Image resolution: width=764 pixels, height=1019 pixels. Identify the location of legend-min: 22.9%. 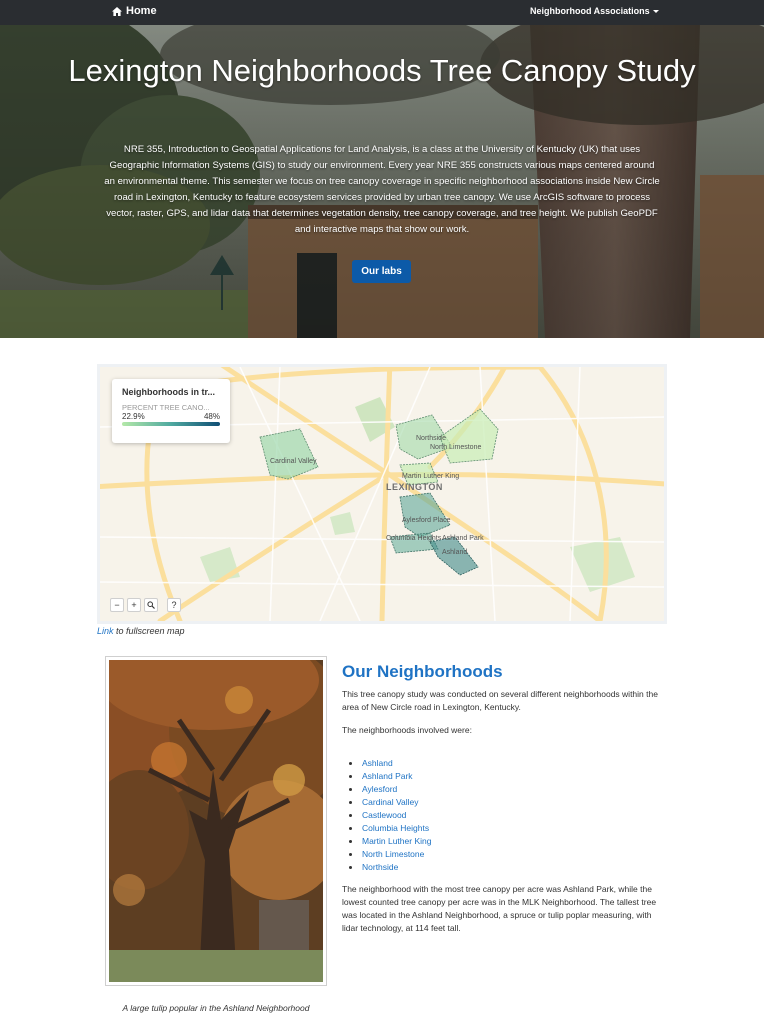
(133, 416).